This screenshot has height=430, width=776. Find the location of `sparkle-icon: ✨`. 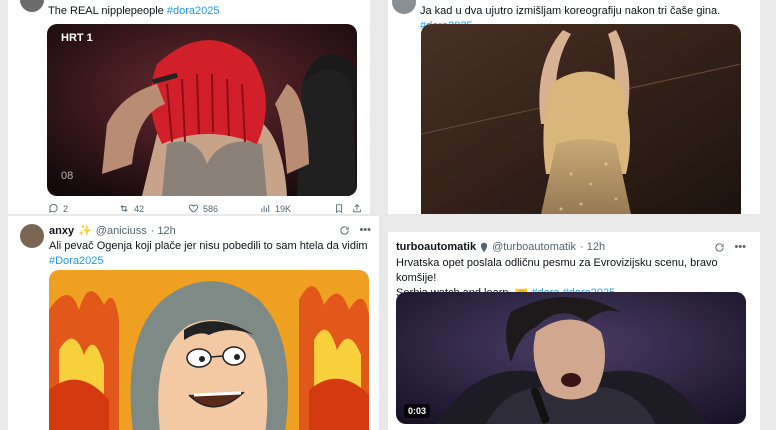

sparkle-icon: ✨ is located at coordinates (85, 231).